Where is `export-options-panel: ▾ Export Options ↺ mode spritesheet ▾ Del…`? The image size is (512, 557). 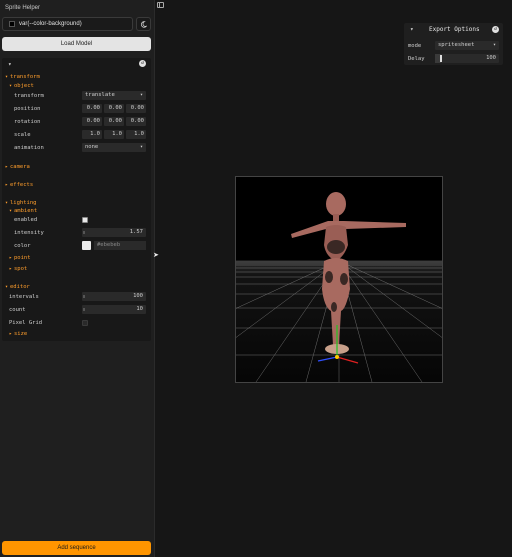
export-options-panel: ▾ Export Options ↺ mode spritesheet ▾ Del… is located at coordinates (453, 44).